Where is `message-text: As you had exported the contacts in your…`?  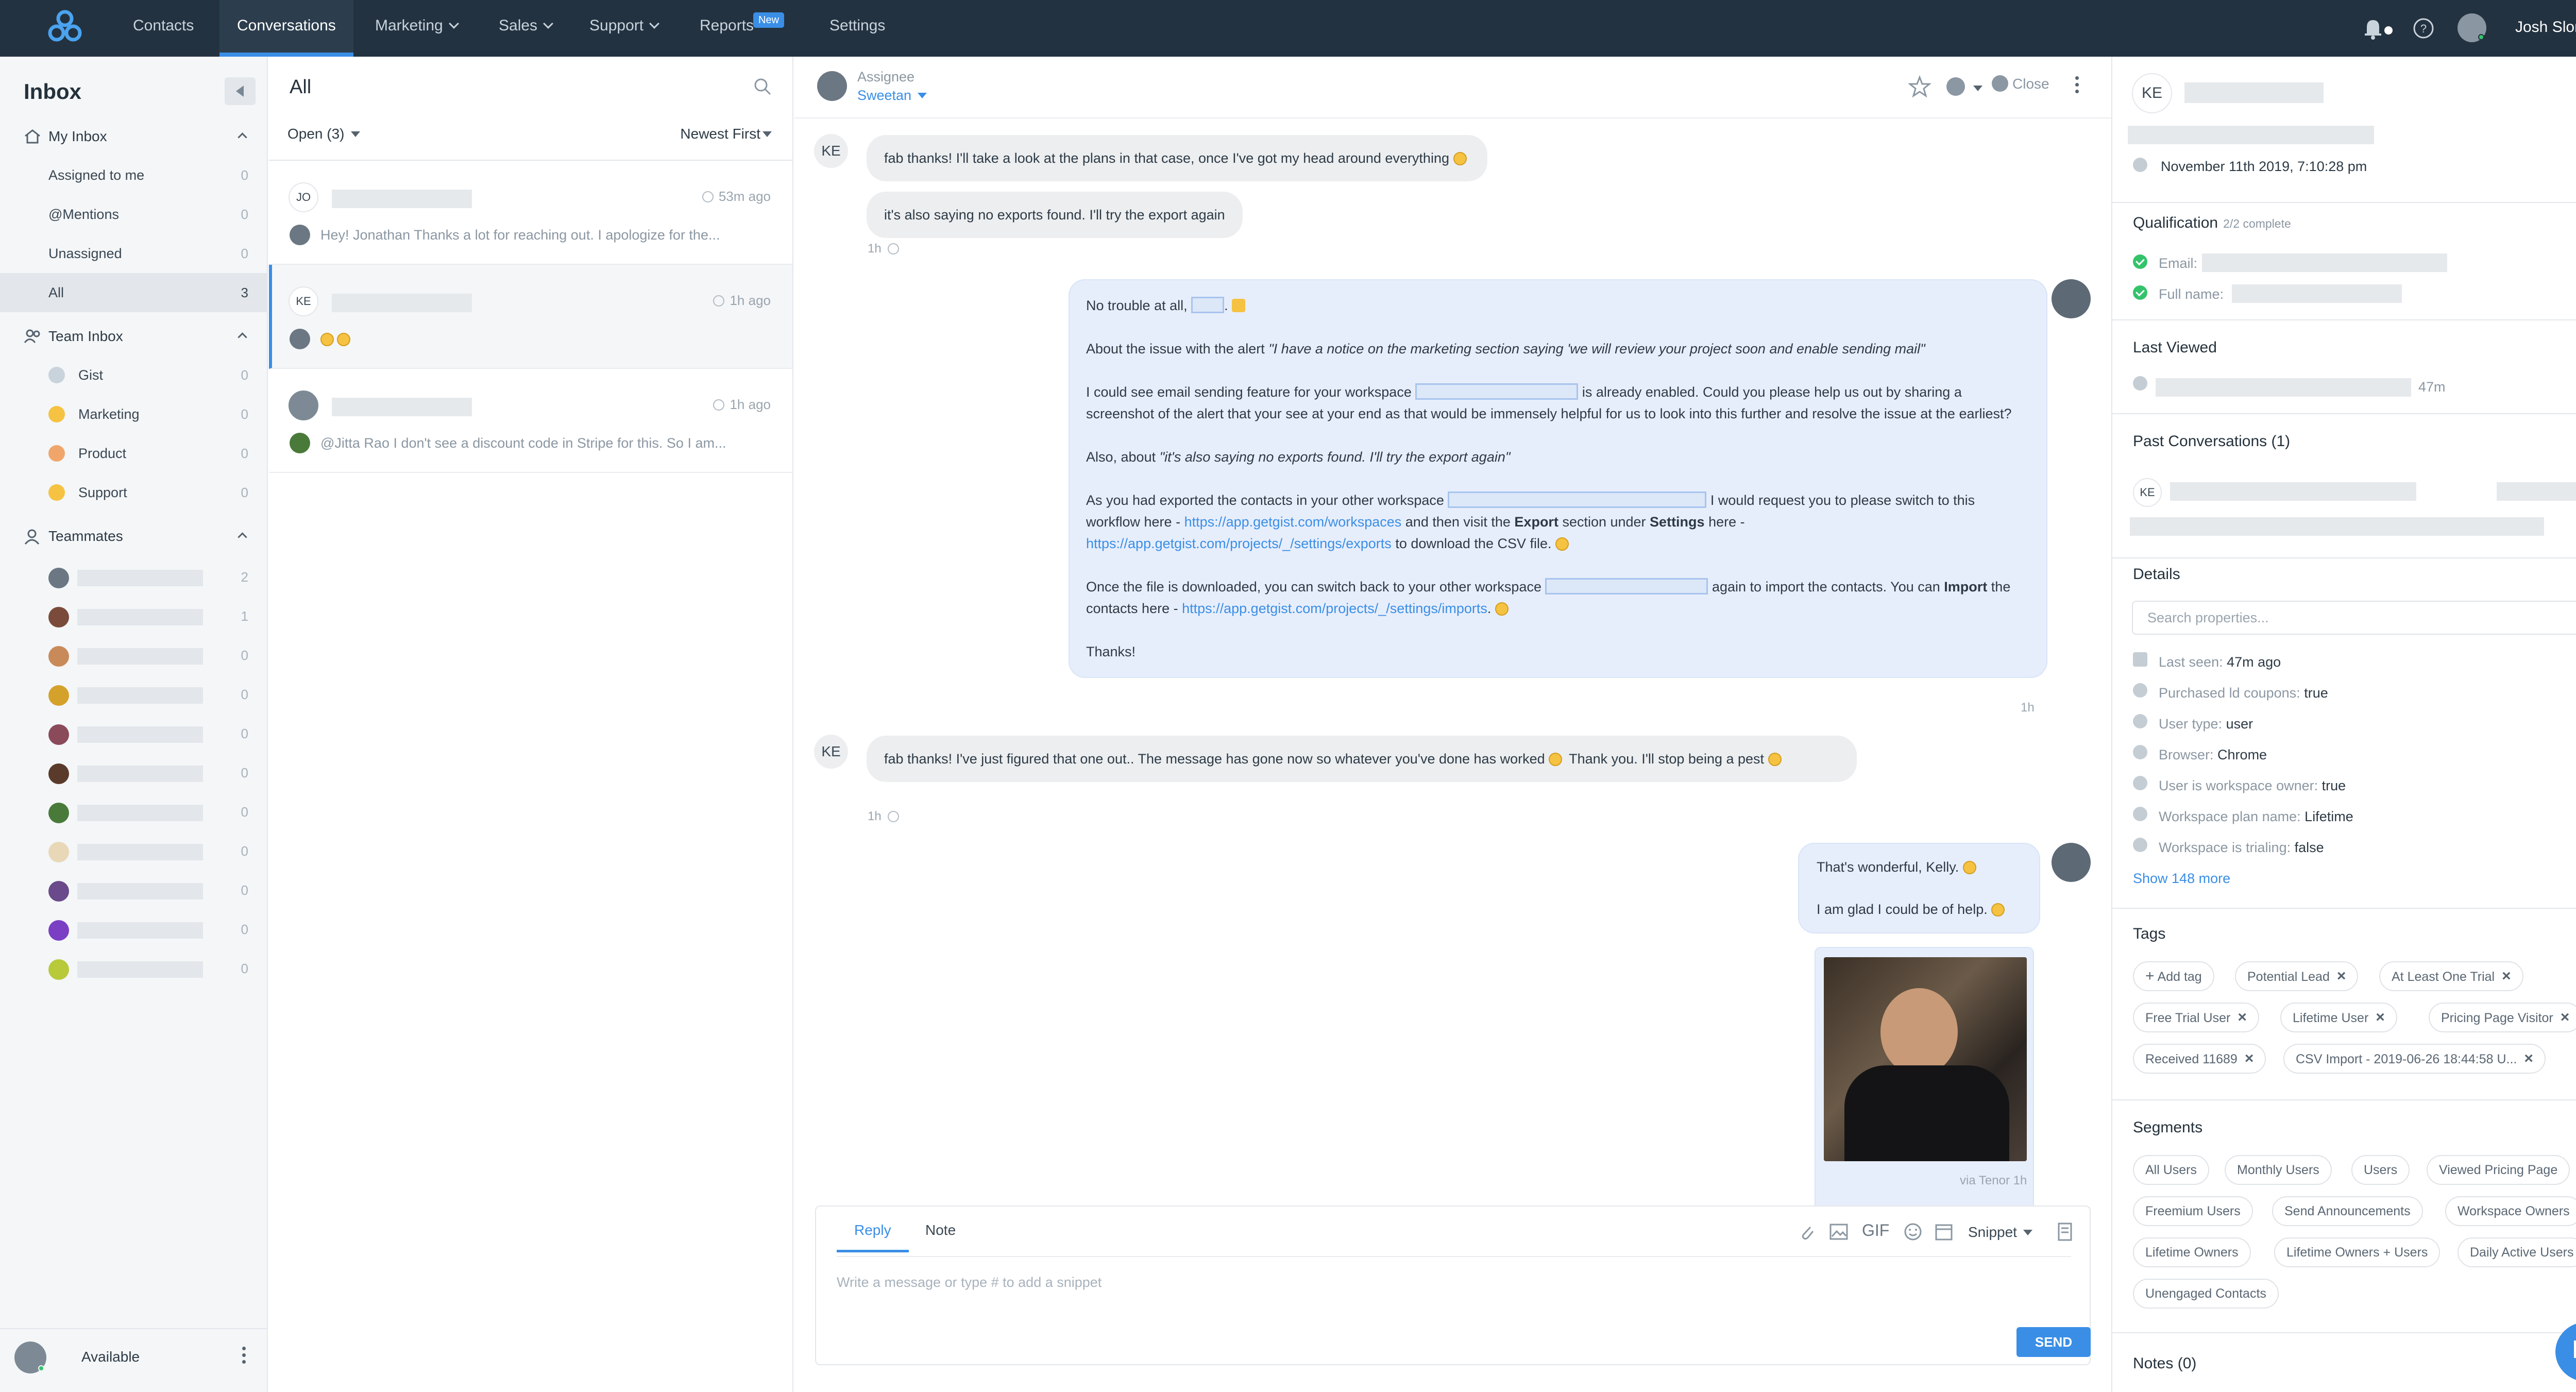
message-text: As you had exported the contacts in your… is located at coordinates (1267, 500).